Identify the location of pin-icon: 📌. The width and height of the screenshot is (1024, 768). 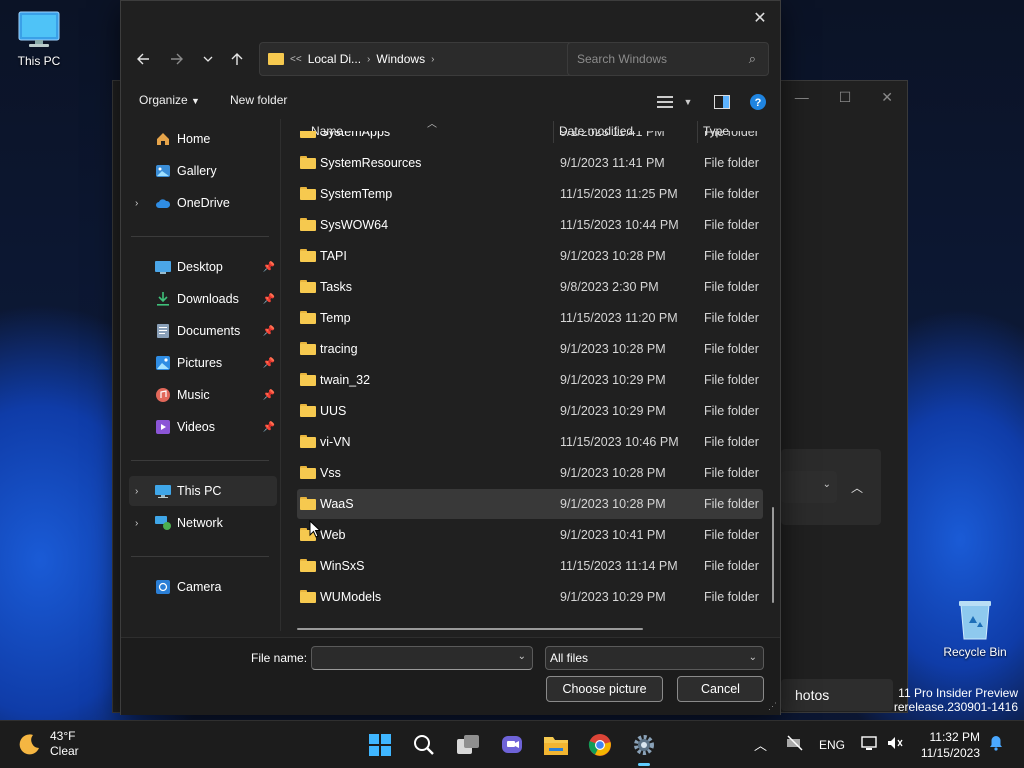
(268, 395).